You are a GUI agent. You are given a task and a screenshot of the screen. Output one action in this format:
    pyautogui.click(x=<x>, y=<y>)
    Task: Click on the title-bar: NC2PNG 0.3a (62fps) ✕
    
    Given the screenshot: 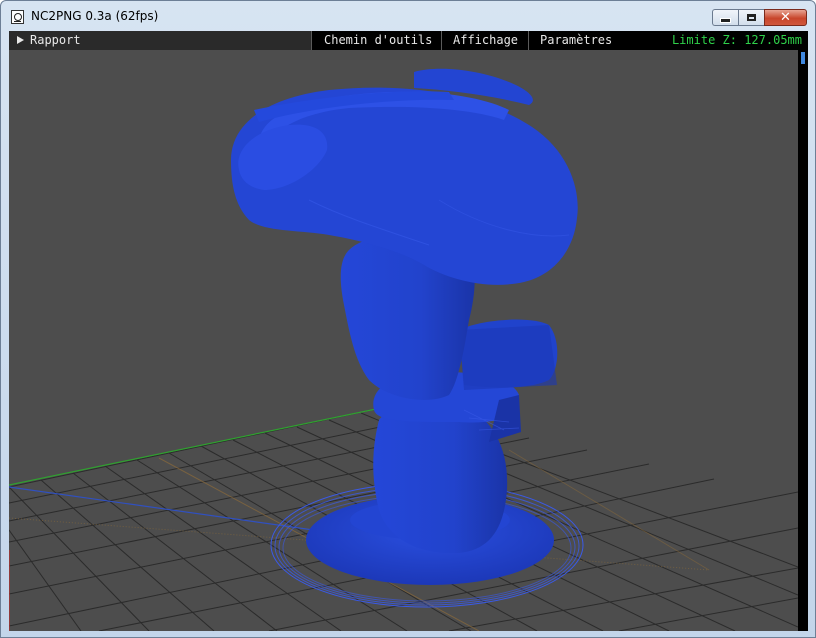 What is the action you would take?
    pyautogui.click(x=408, y=16)
    